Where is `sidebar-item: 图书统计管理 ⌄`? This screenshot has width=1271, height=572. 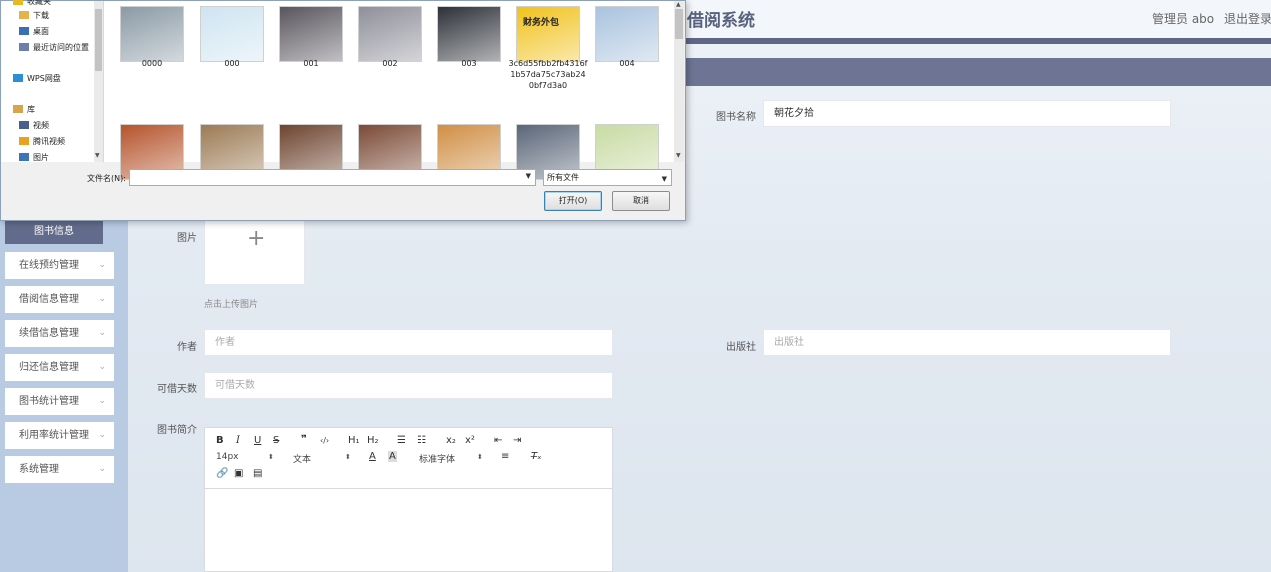
sidebar-item: 图书统计管理 ⌄ is located at coordinates (59, 401).